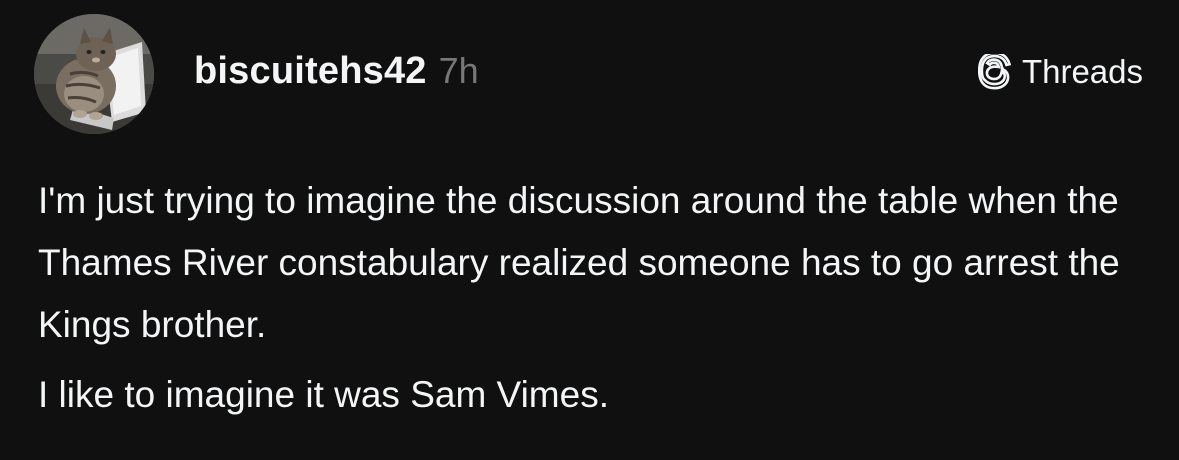 This screenshot has width=1179, height=460. I want to click on cat-avatar-image, so click(94, 74).